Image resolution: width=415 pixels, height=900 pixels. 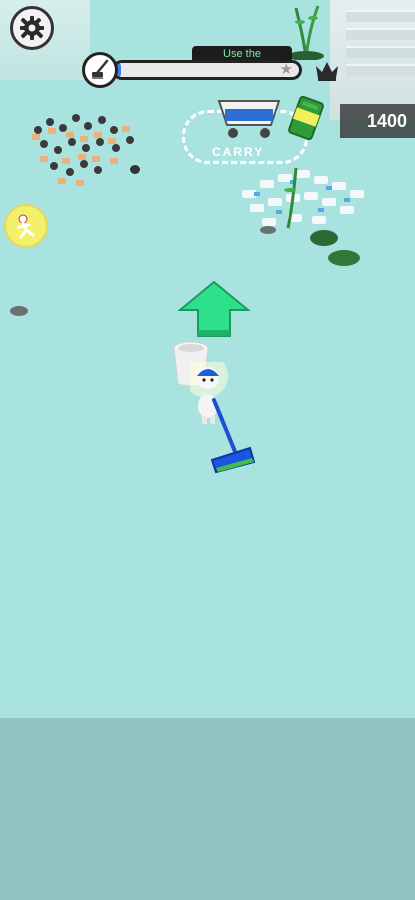 I want to click on money-counter: 1400, so click(x=377, y=121).